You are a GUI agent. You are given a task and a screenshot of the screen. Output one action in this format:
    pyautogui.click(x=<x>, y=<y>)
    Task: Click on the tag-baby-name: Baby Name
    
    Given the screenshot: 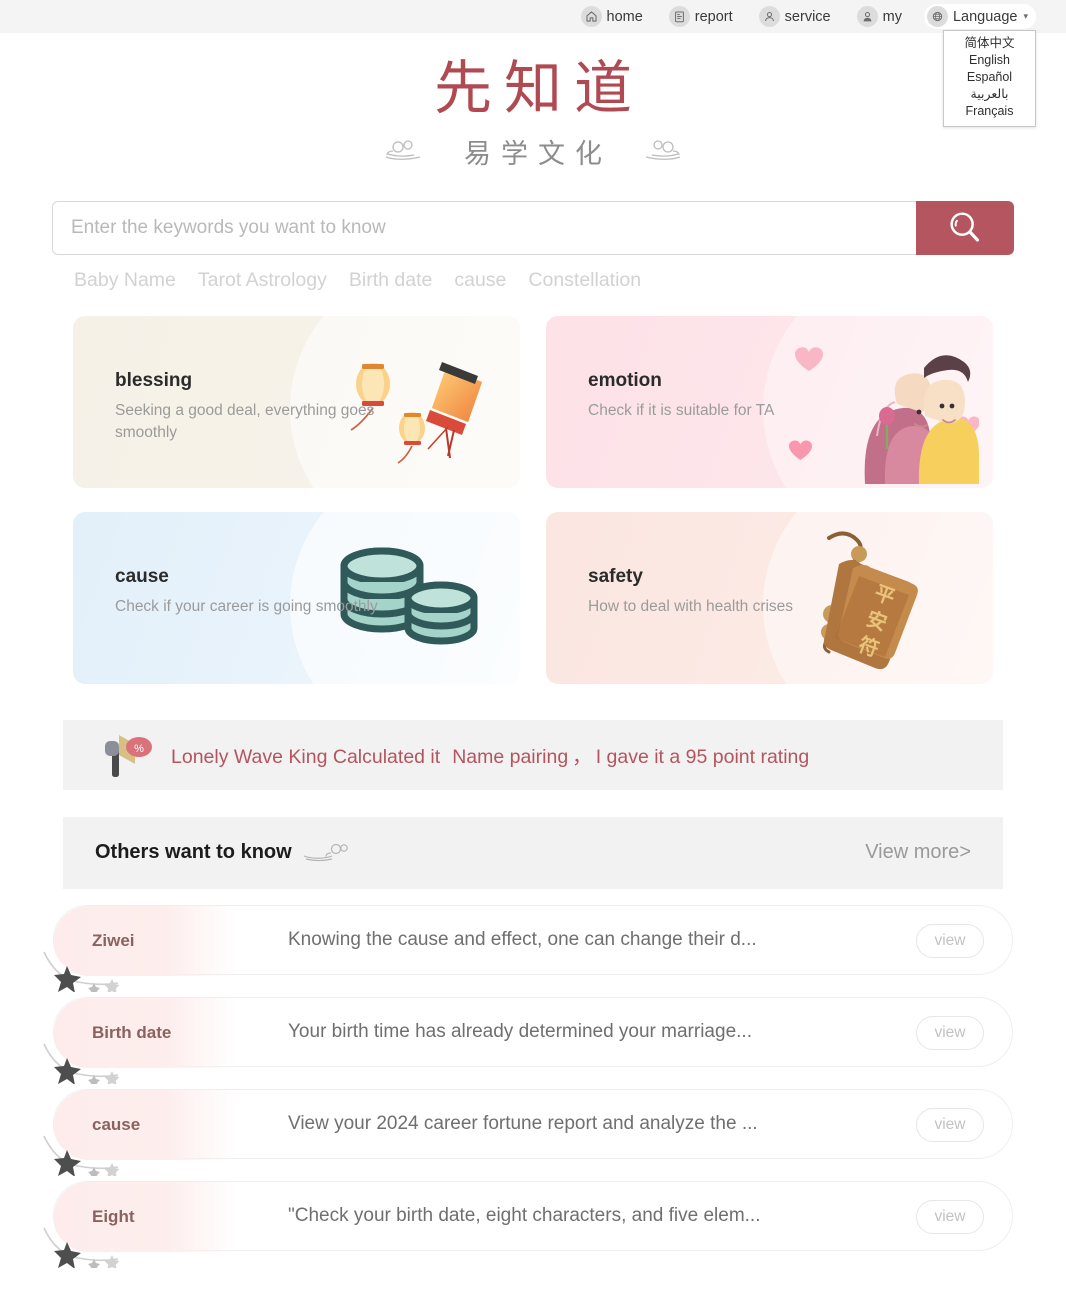 What is the action you would take?
    pyautogui.click(x=125, y=280)
    